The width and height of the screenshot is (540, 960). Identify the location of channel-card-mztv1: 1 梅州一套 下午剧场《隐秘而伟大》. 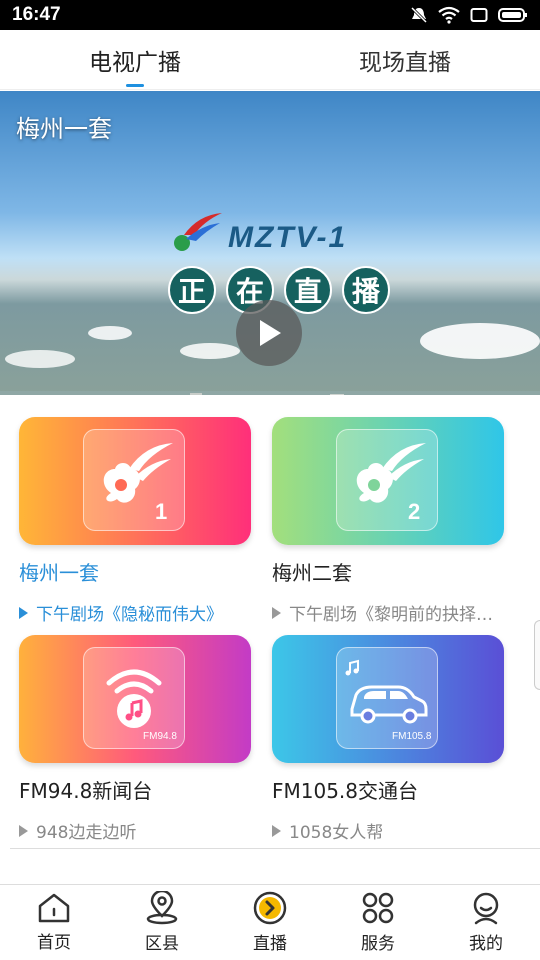
(137, 521).